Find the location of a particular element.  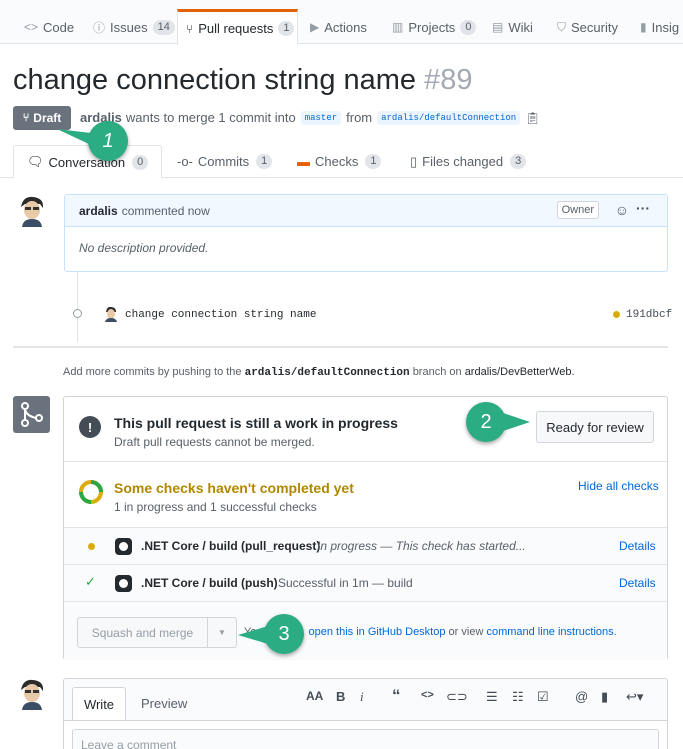

bold-icon: B is located at coordinates (340, 696).